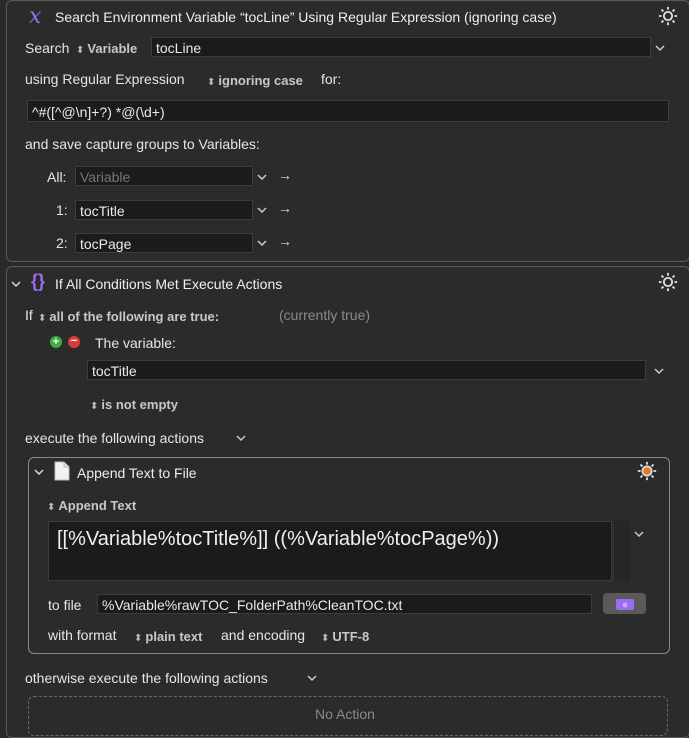 This screenshot has width=689, height=738. I want to click on if-label: If, so click(29, 315).